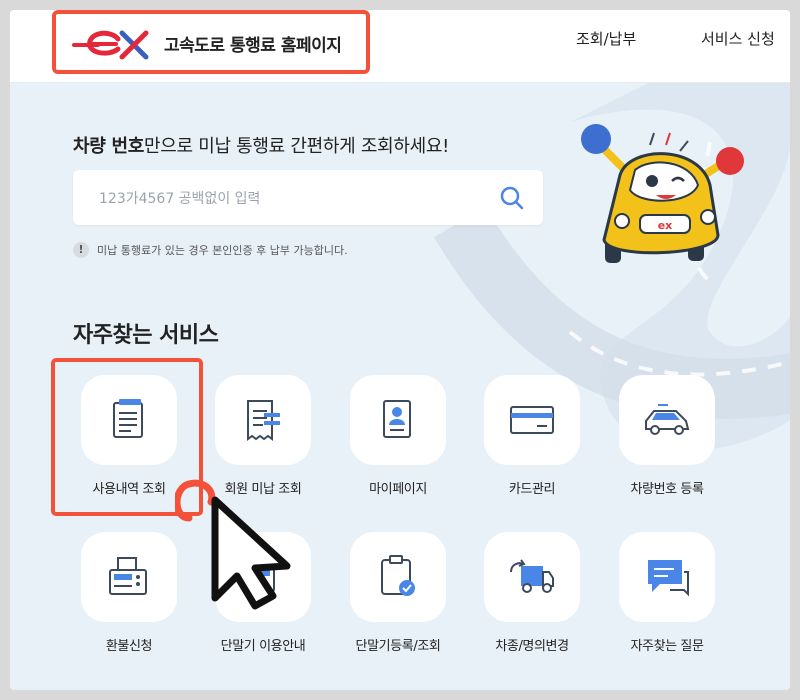 This screenshot has width=800, height=700. What do you see at coordinates (667, 489) in the screenshot?
I see `tile-label-vehicle-register: 차량번호 등록` at bounding box center [667, 489].